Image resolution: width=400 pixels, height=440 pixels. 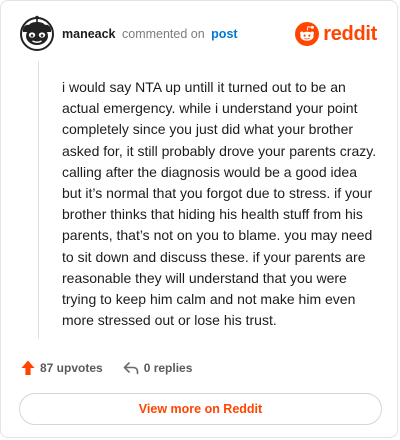 I want to click on action-text: commented on, so click(x=163, y=34).